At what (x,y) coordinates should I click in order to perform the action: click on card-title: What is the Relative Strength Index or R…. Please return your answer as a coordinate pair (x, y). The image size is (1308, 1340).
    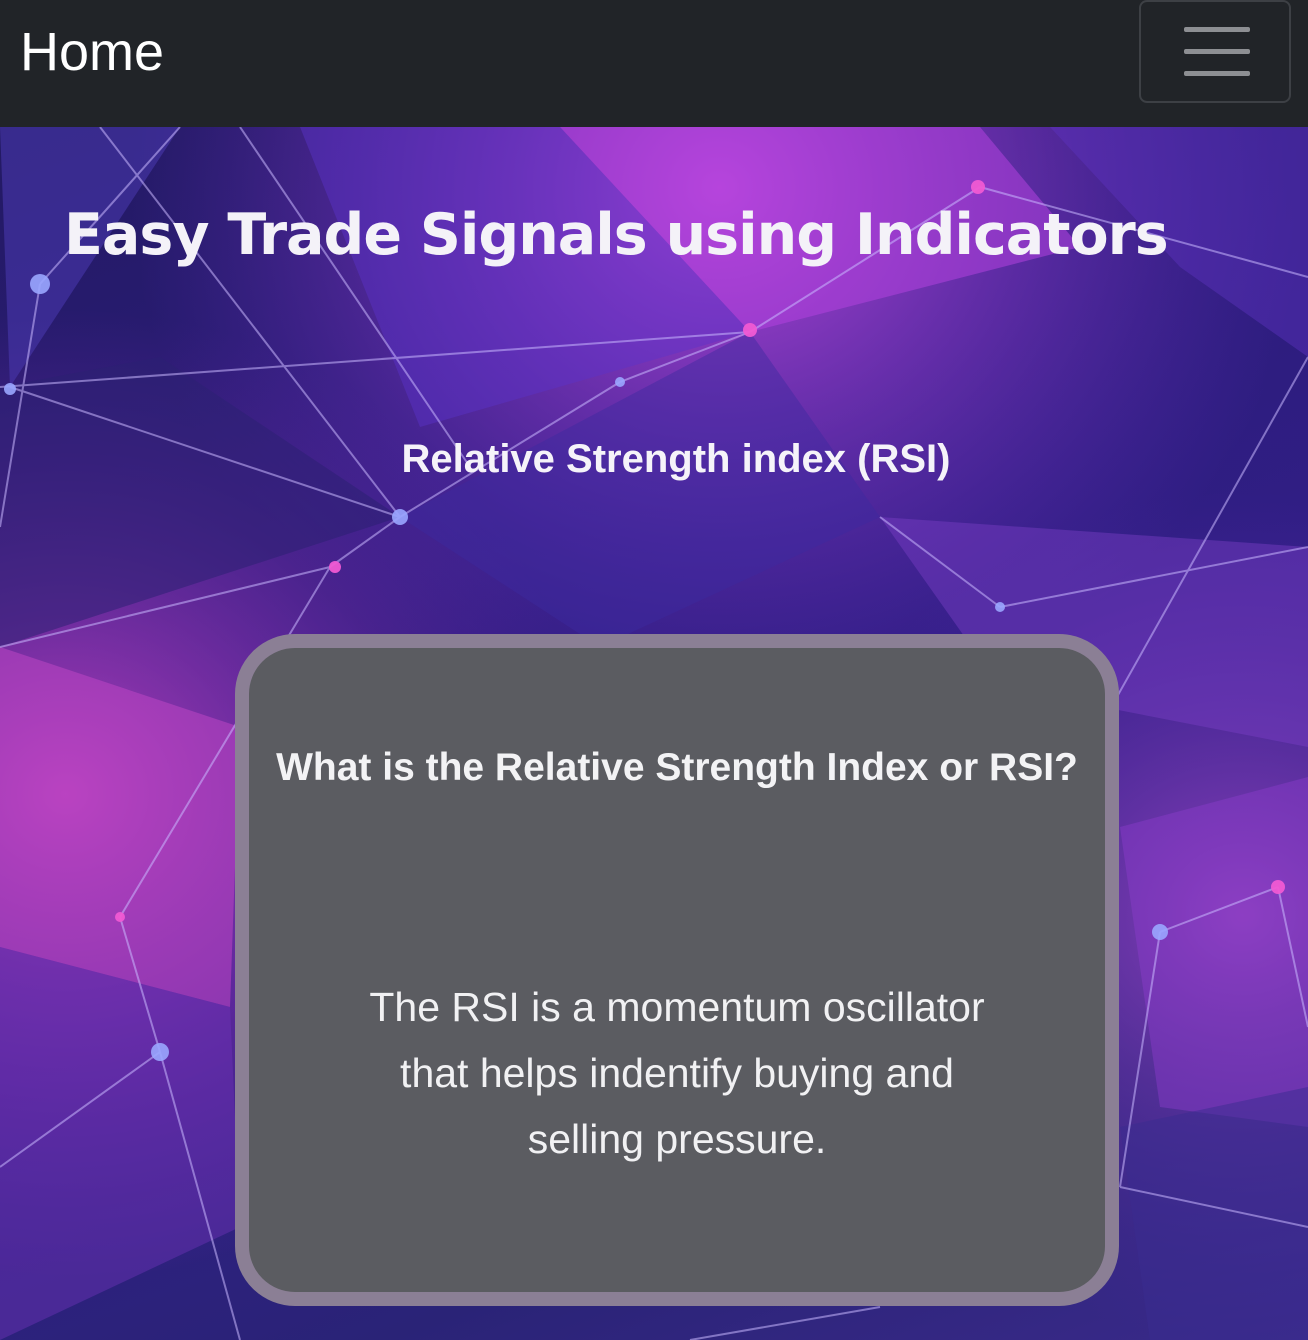
    Looking at the image, I should click on (677, 767).